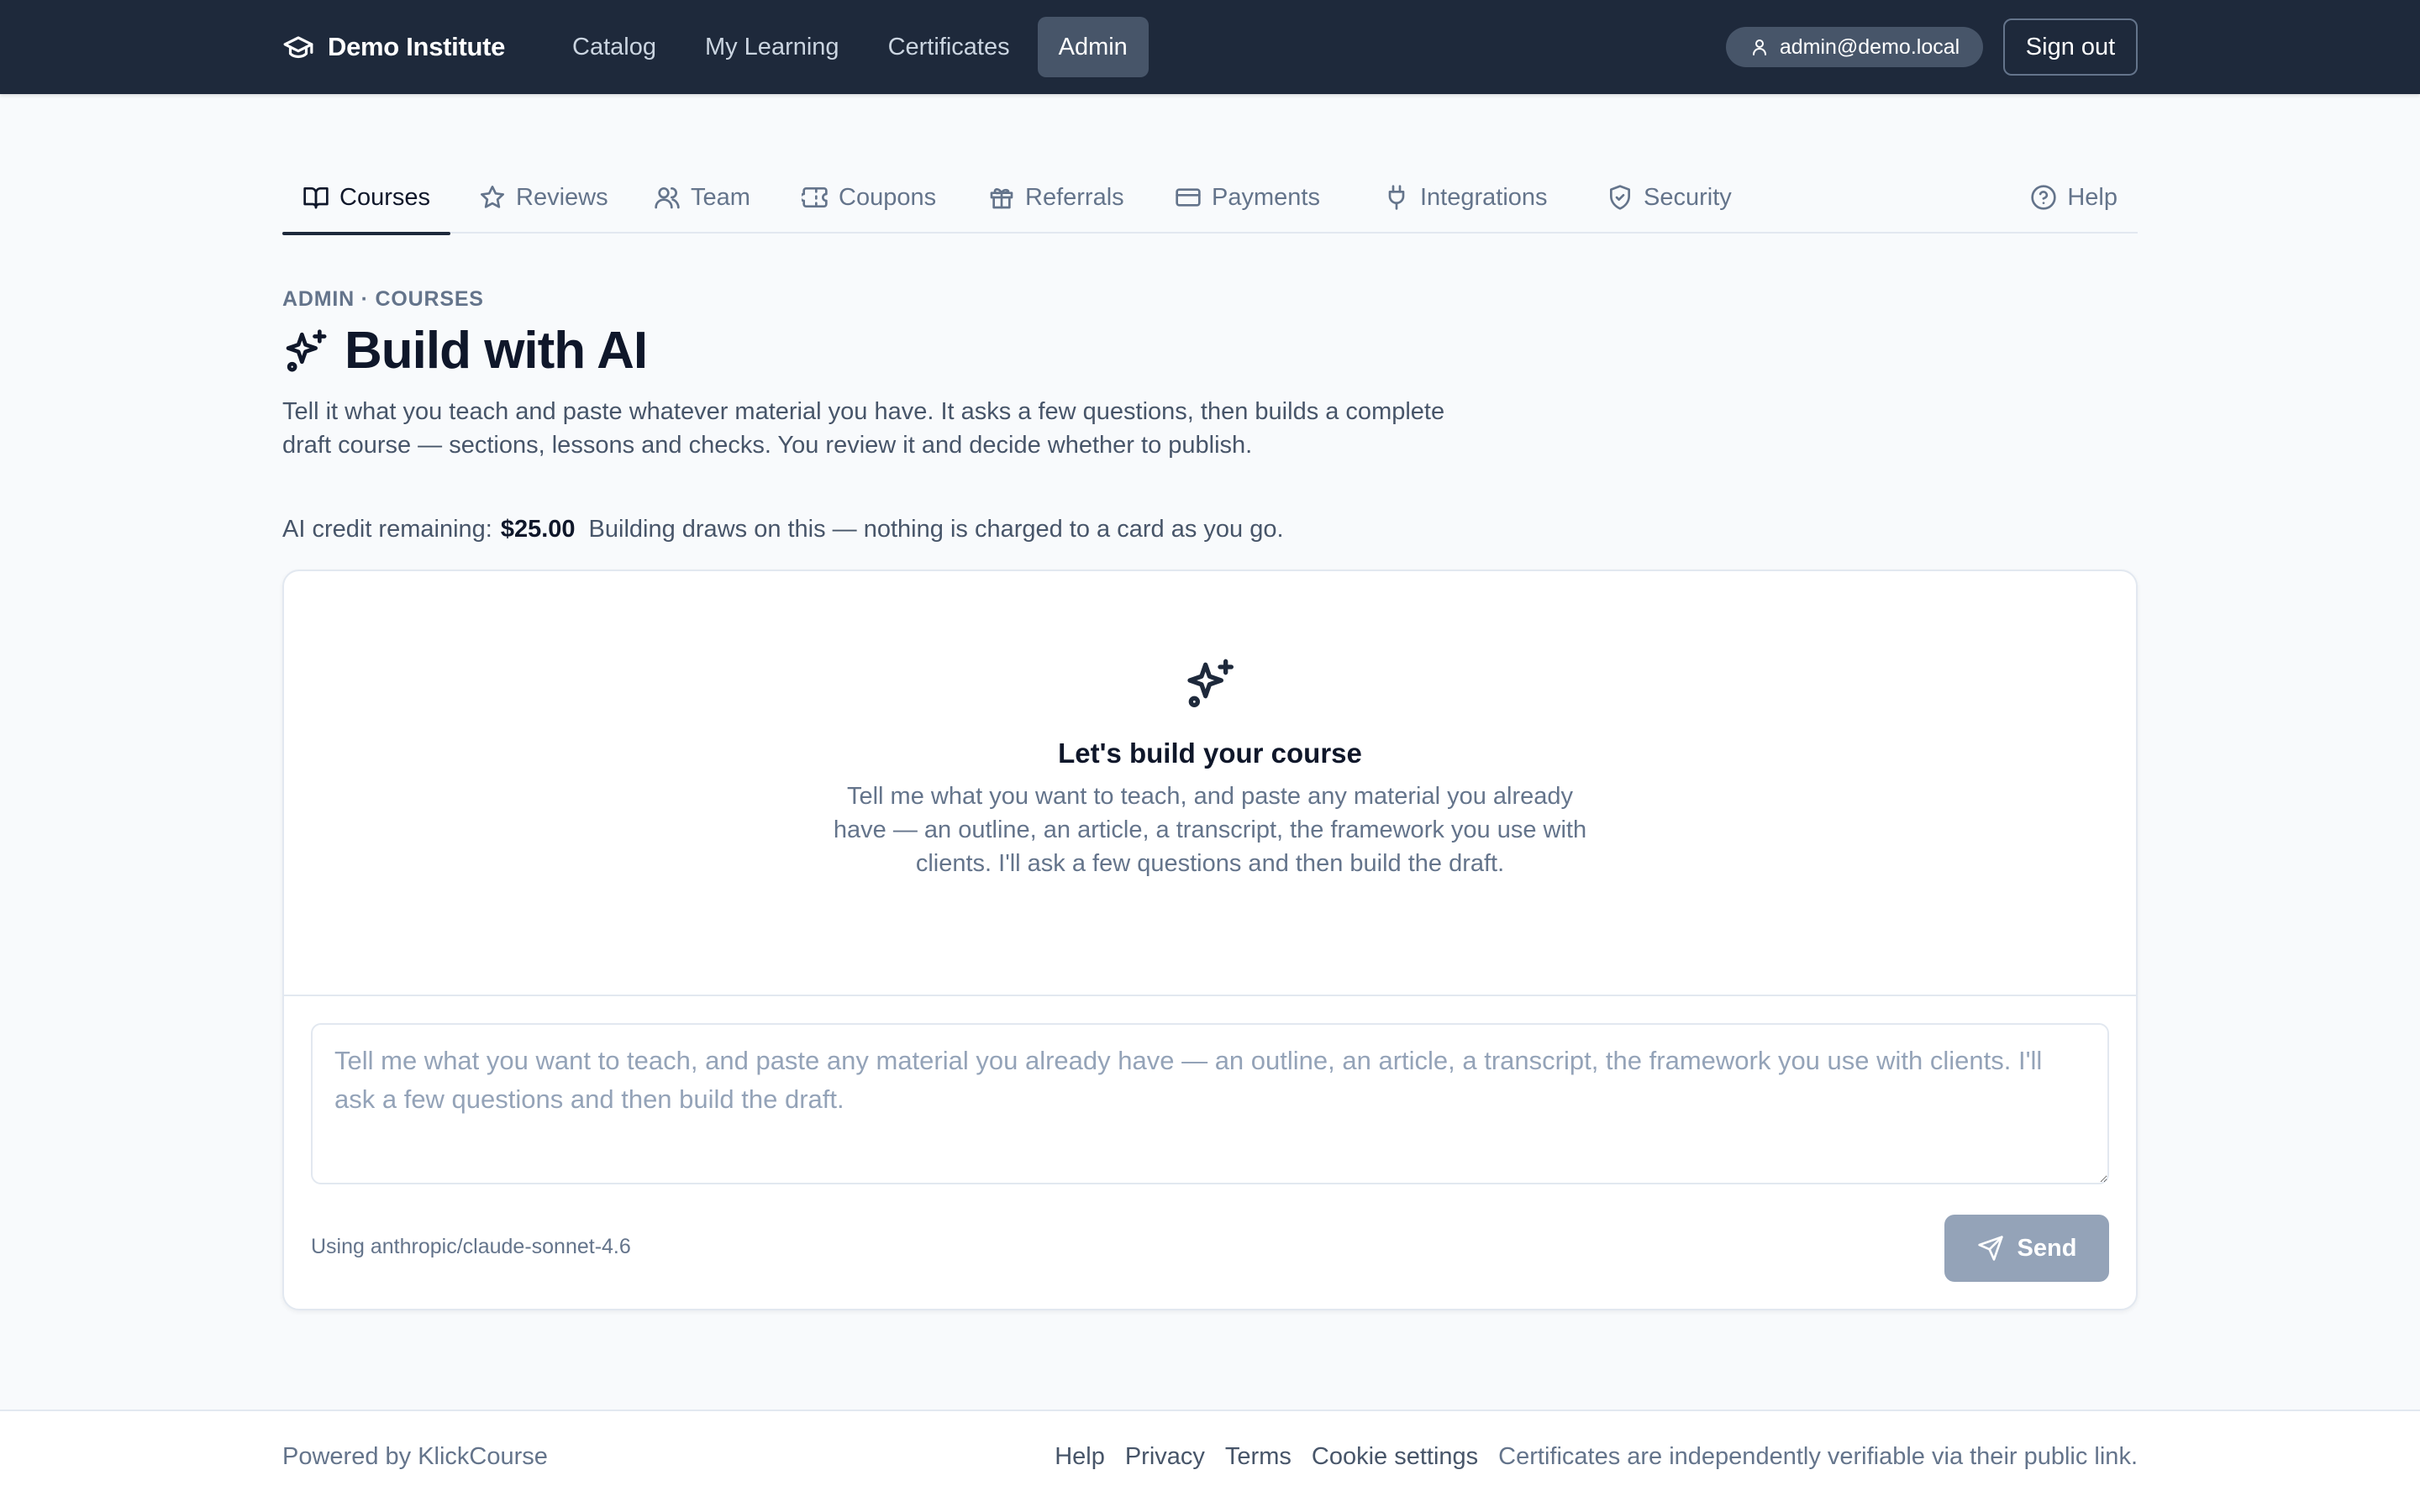  What do you see at coordinates (298, 47) in the screenshot?
I see `graduation-cap-icon` at bounding box center [298, 47].